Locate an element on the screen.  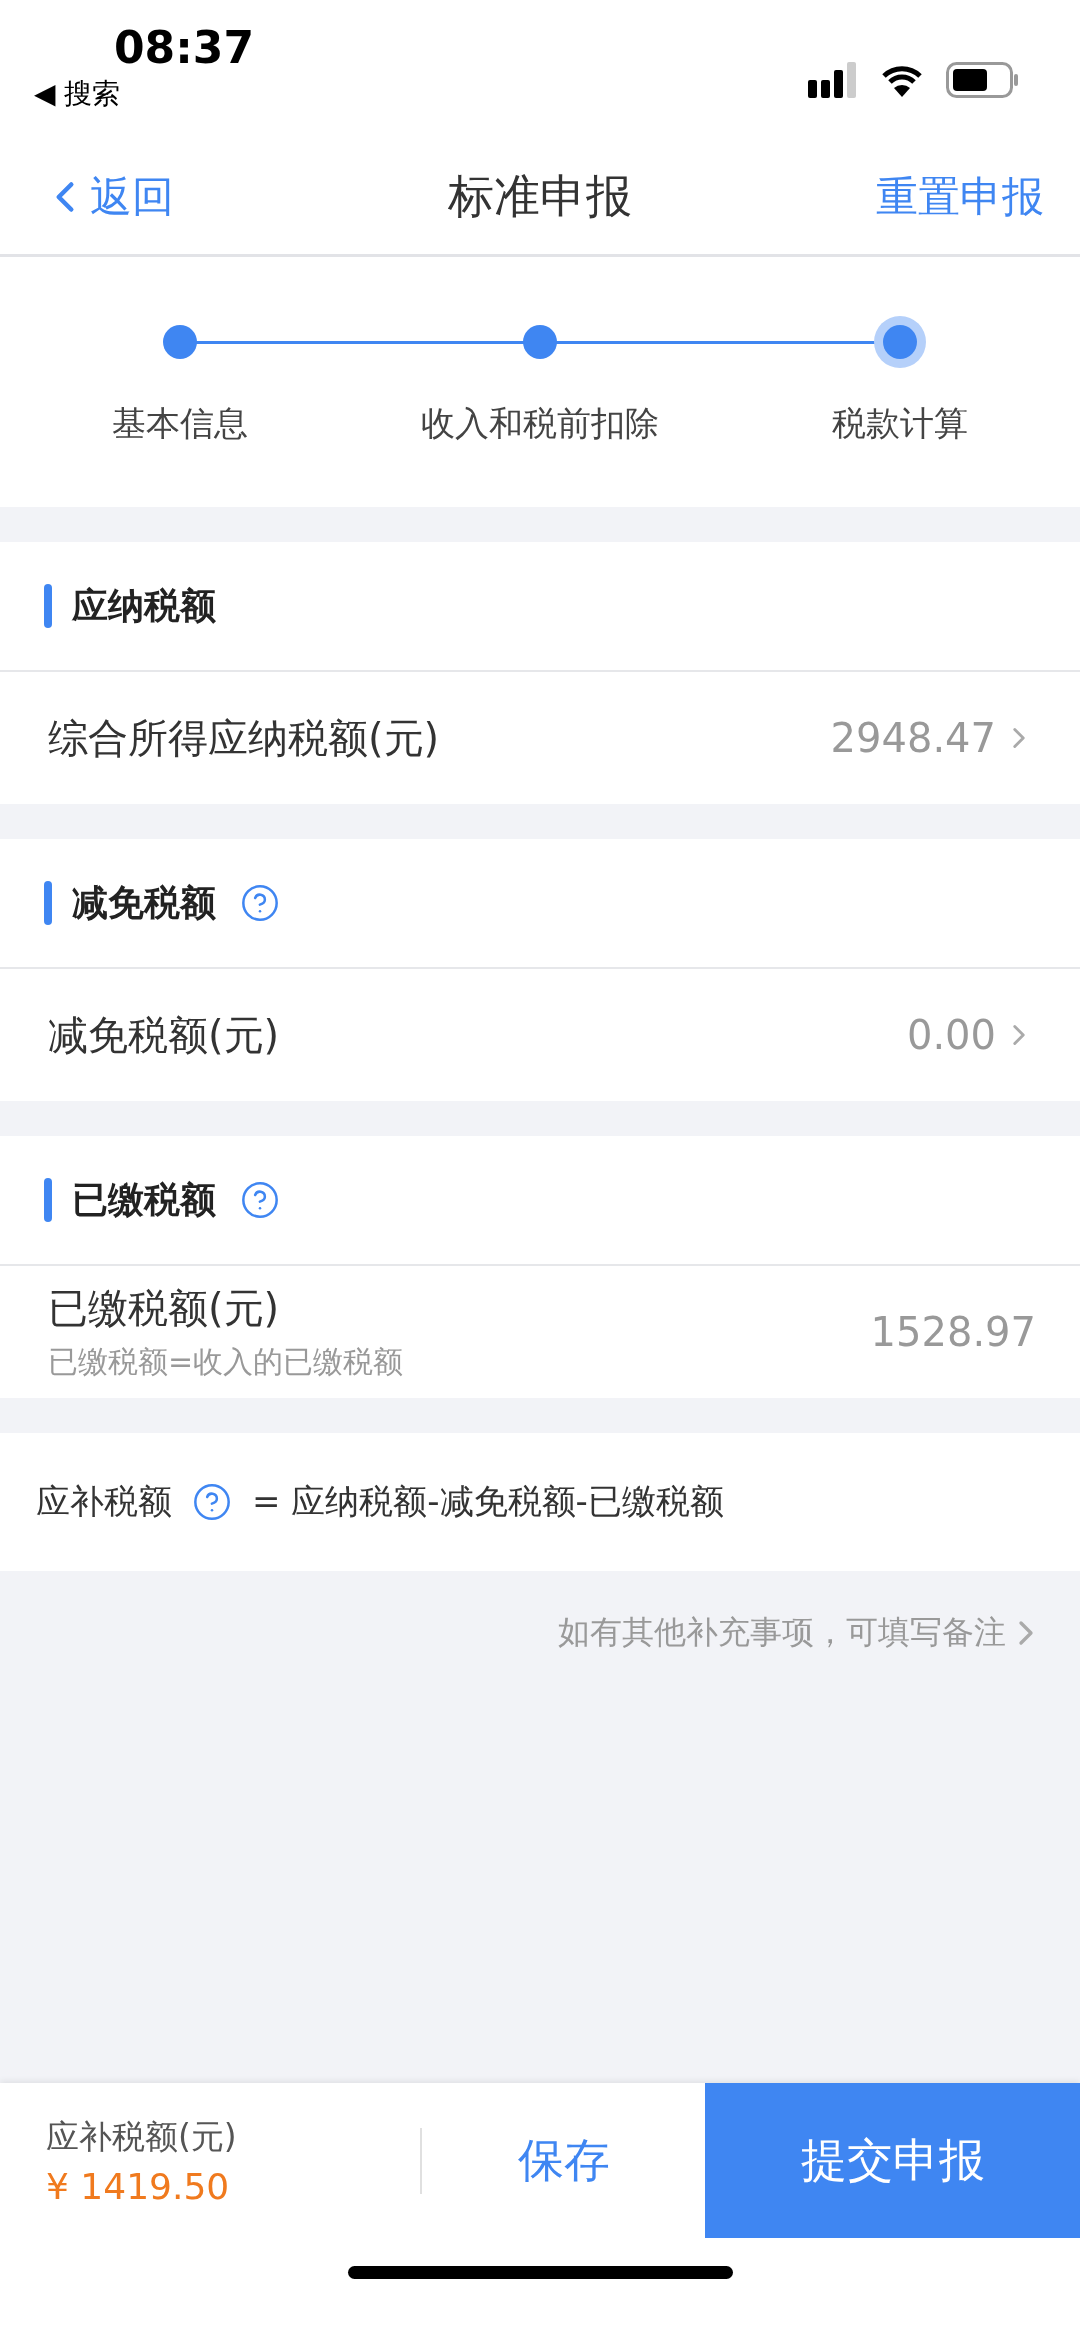
step-label: 收入和税前扣除 is located at coordinates (540, 423).